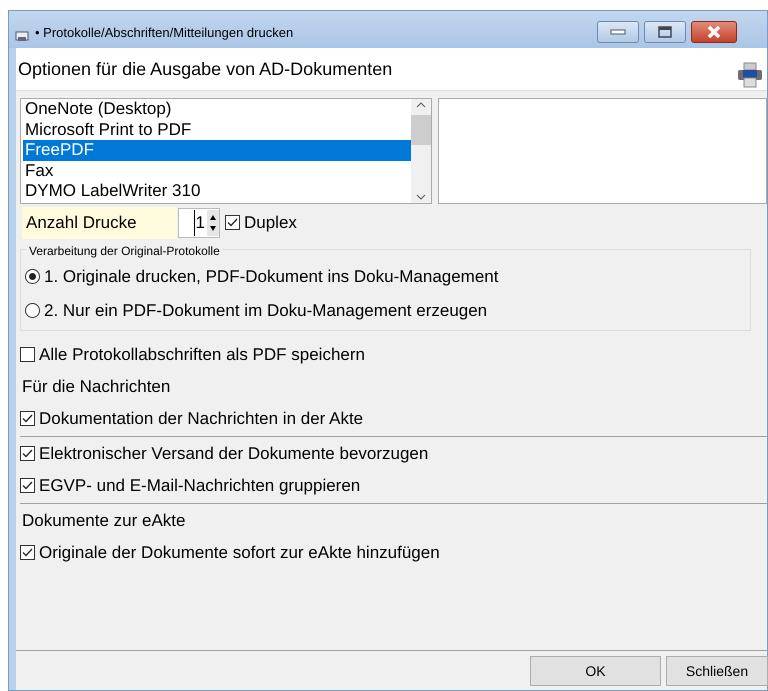  What do you see at coordinates (217, 191) in the screenshot?
I see `printer-item: DYMO LabelWriter 310` at bounding box center [217, 191].